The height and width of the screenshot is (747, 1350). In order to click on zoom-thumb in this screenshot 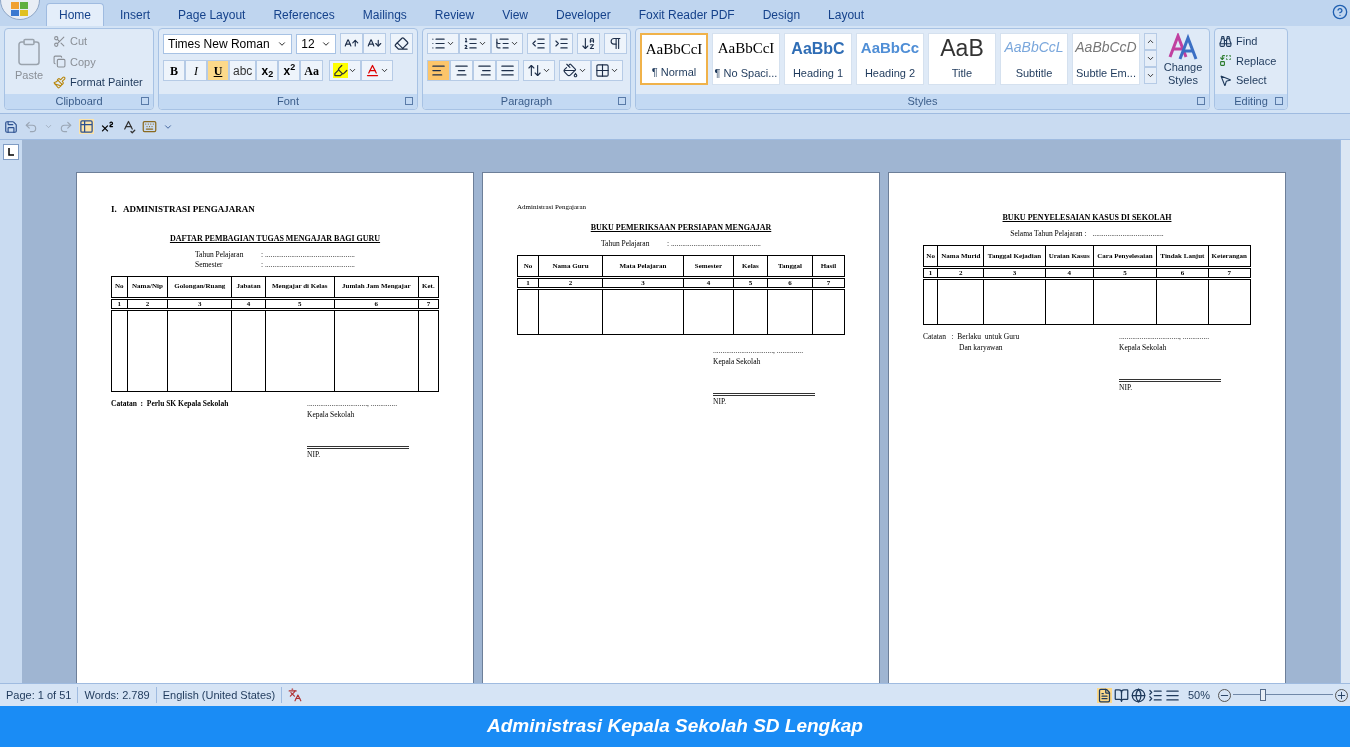, I will do `click(1263, 695)`.